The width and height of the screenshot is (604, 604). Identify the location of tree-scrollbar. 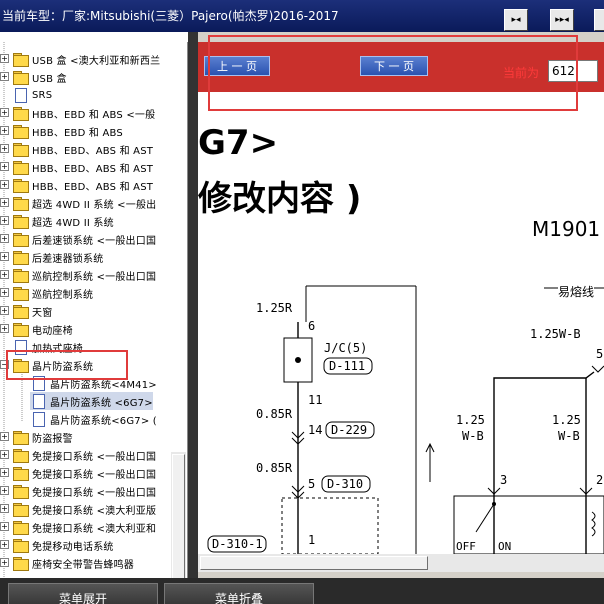
(178, 515).